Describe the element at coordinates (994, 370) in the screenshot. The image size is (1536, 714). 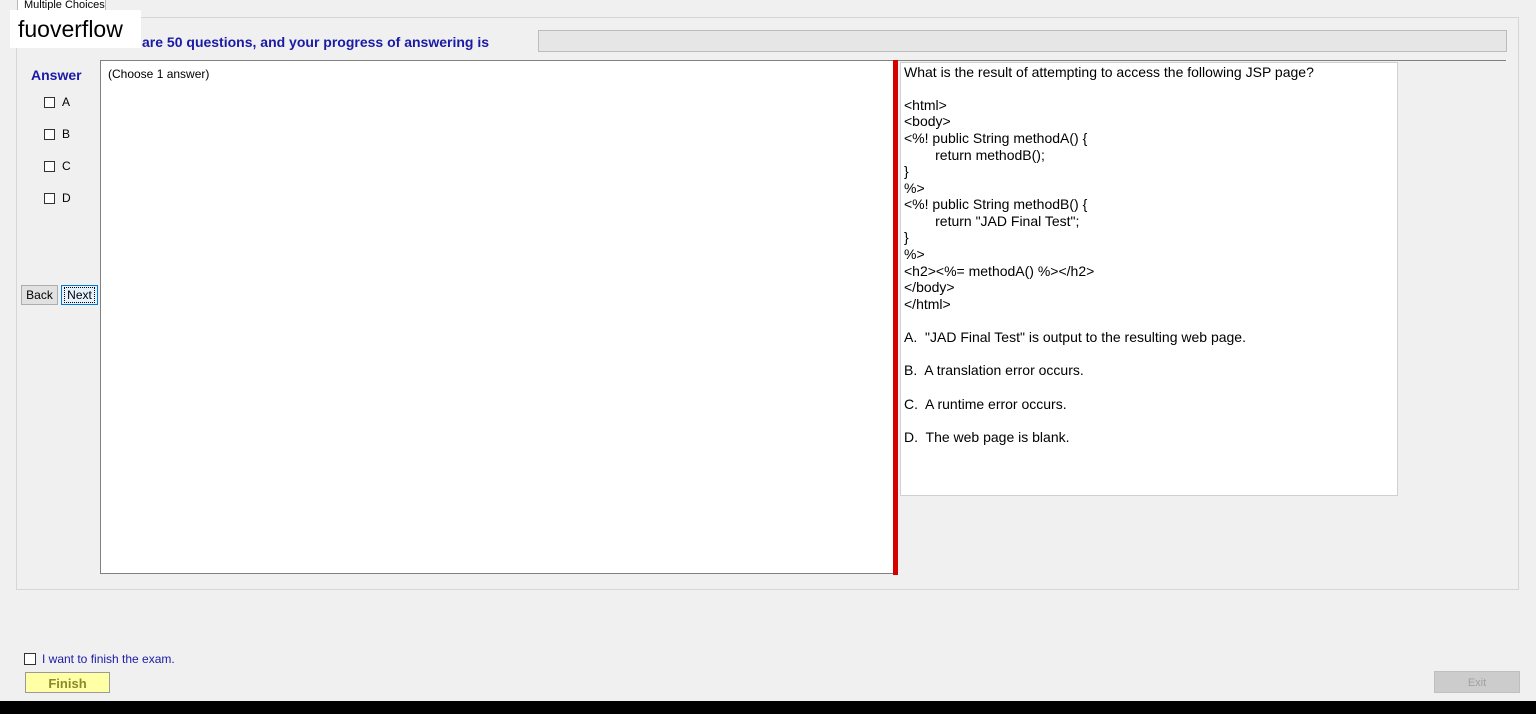
I see `choice-b-text: B. A translation error occurs.` at that location.